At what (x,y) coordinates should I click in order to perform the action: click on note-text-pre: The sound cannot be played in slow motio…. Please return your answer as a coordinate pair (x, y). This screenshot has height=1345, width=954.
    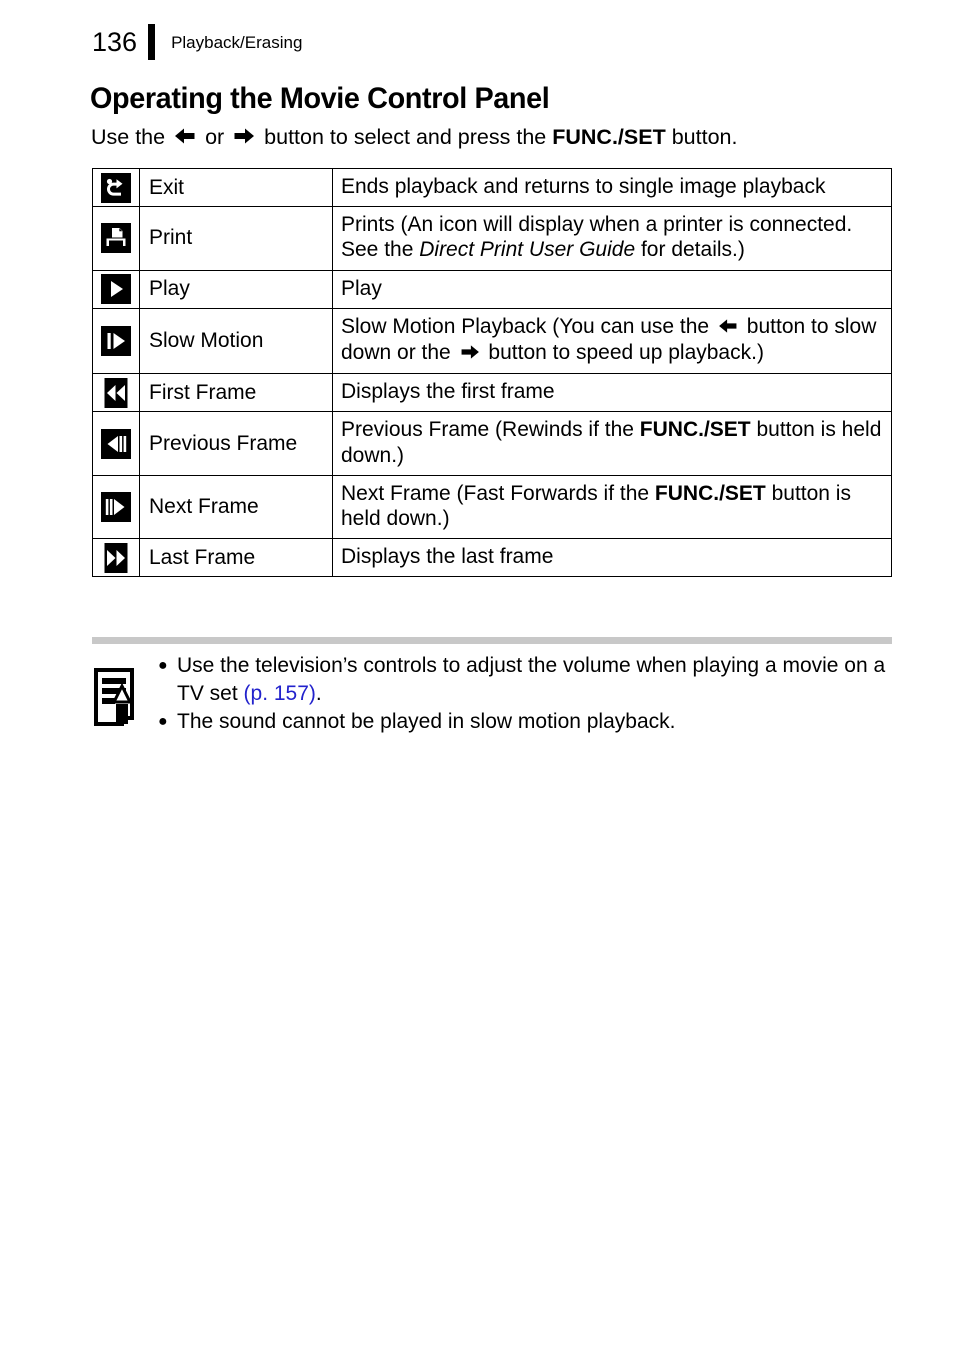
    Looking at the image, I should click on (426, 721).